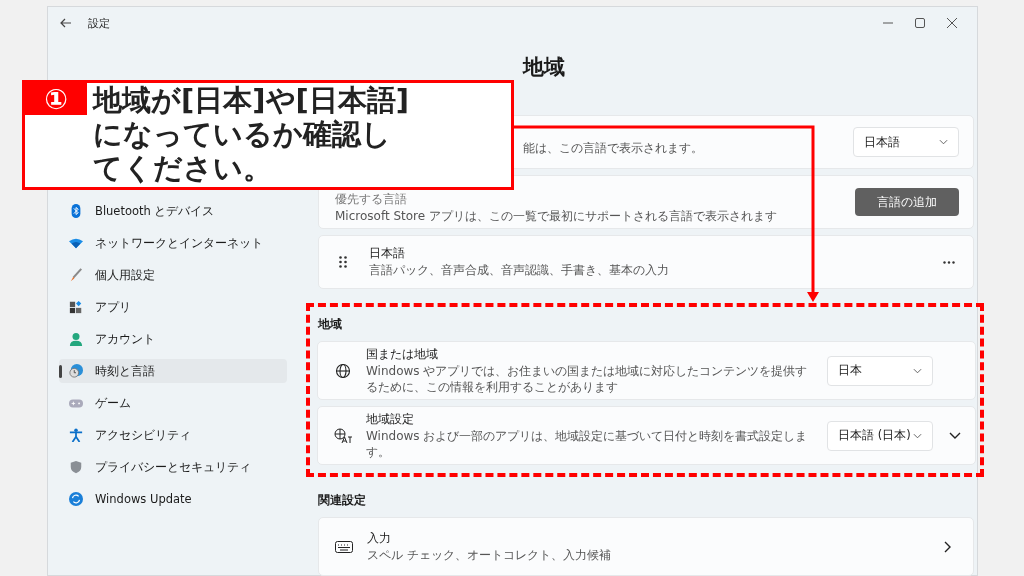  Describe the element at coordinates (646, 546) in the screenshot. I see `settings-card: 入力 スペル チェック、オートコレクト、入力候補` at that location.